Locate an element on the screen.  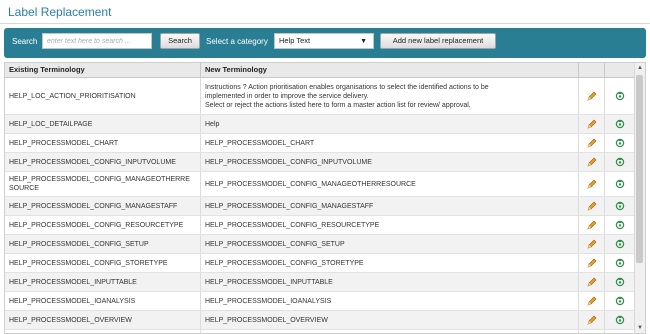
new-terminology-line: HELP_PROCESSMODEL_CONFIG_RESOURCETYPE is located at coordinates (292, 225).